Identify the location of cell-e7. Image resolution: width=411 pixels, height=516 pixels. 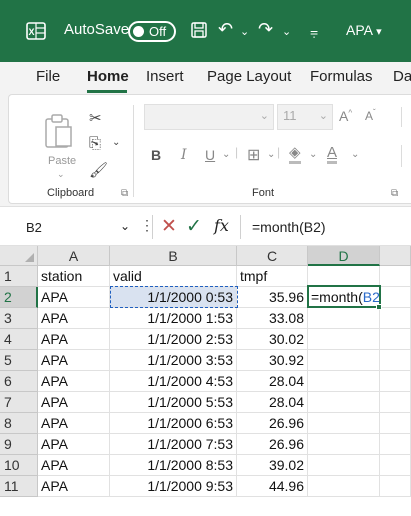
(395, 402).